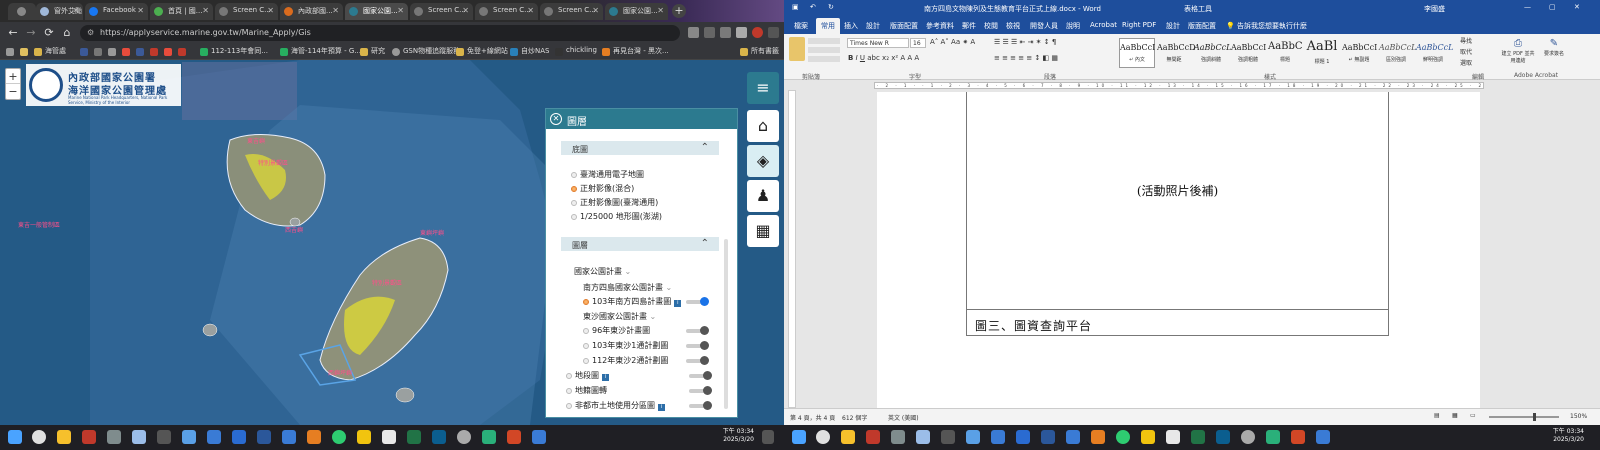  I want to click on vscode-icon, so click(1073, 437).